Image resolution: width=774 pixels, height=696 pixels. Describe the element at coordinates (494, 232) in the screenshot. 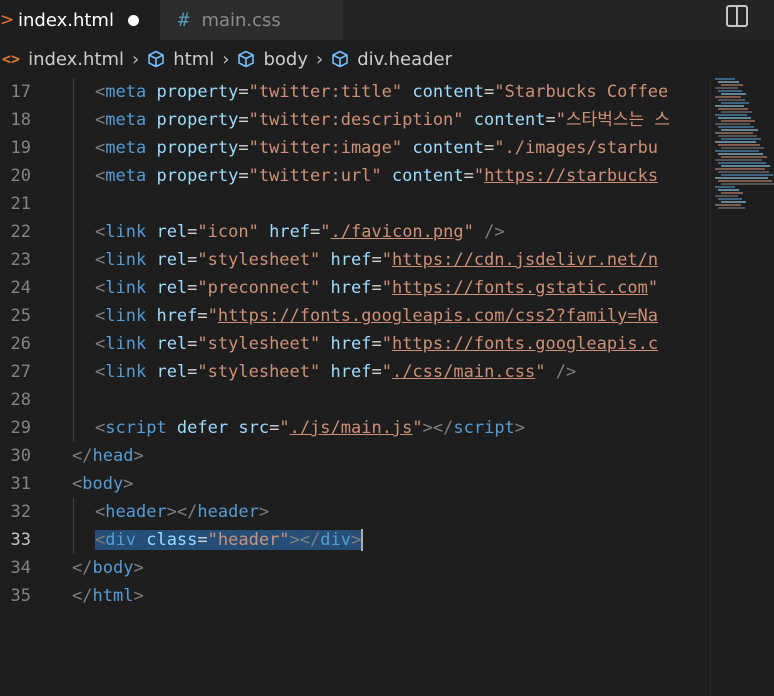

I see `code-token: />` at that location.